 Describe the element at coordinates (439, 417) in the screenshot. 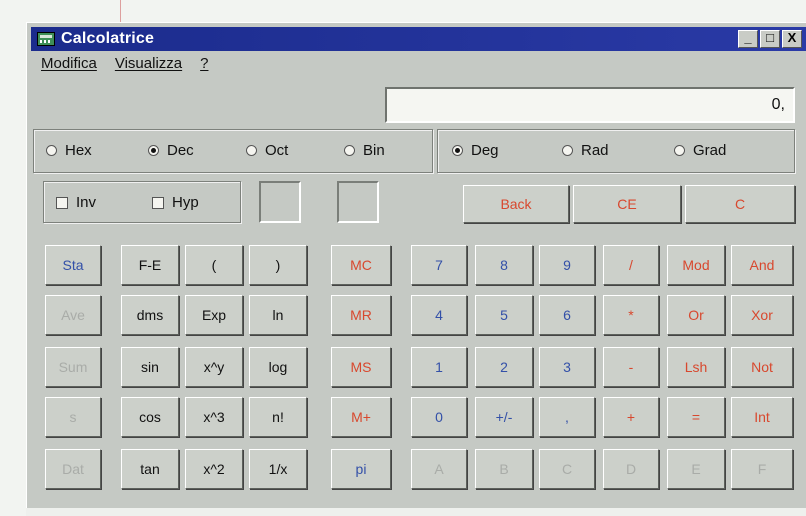

I see `digit-0-button: 0` at that location.